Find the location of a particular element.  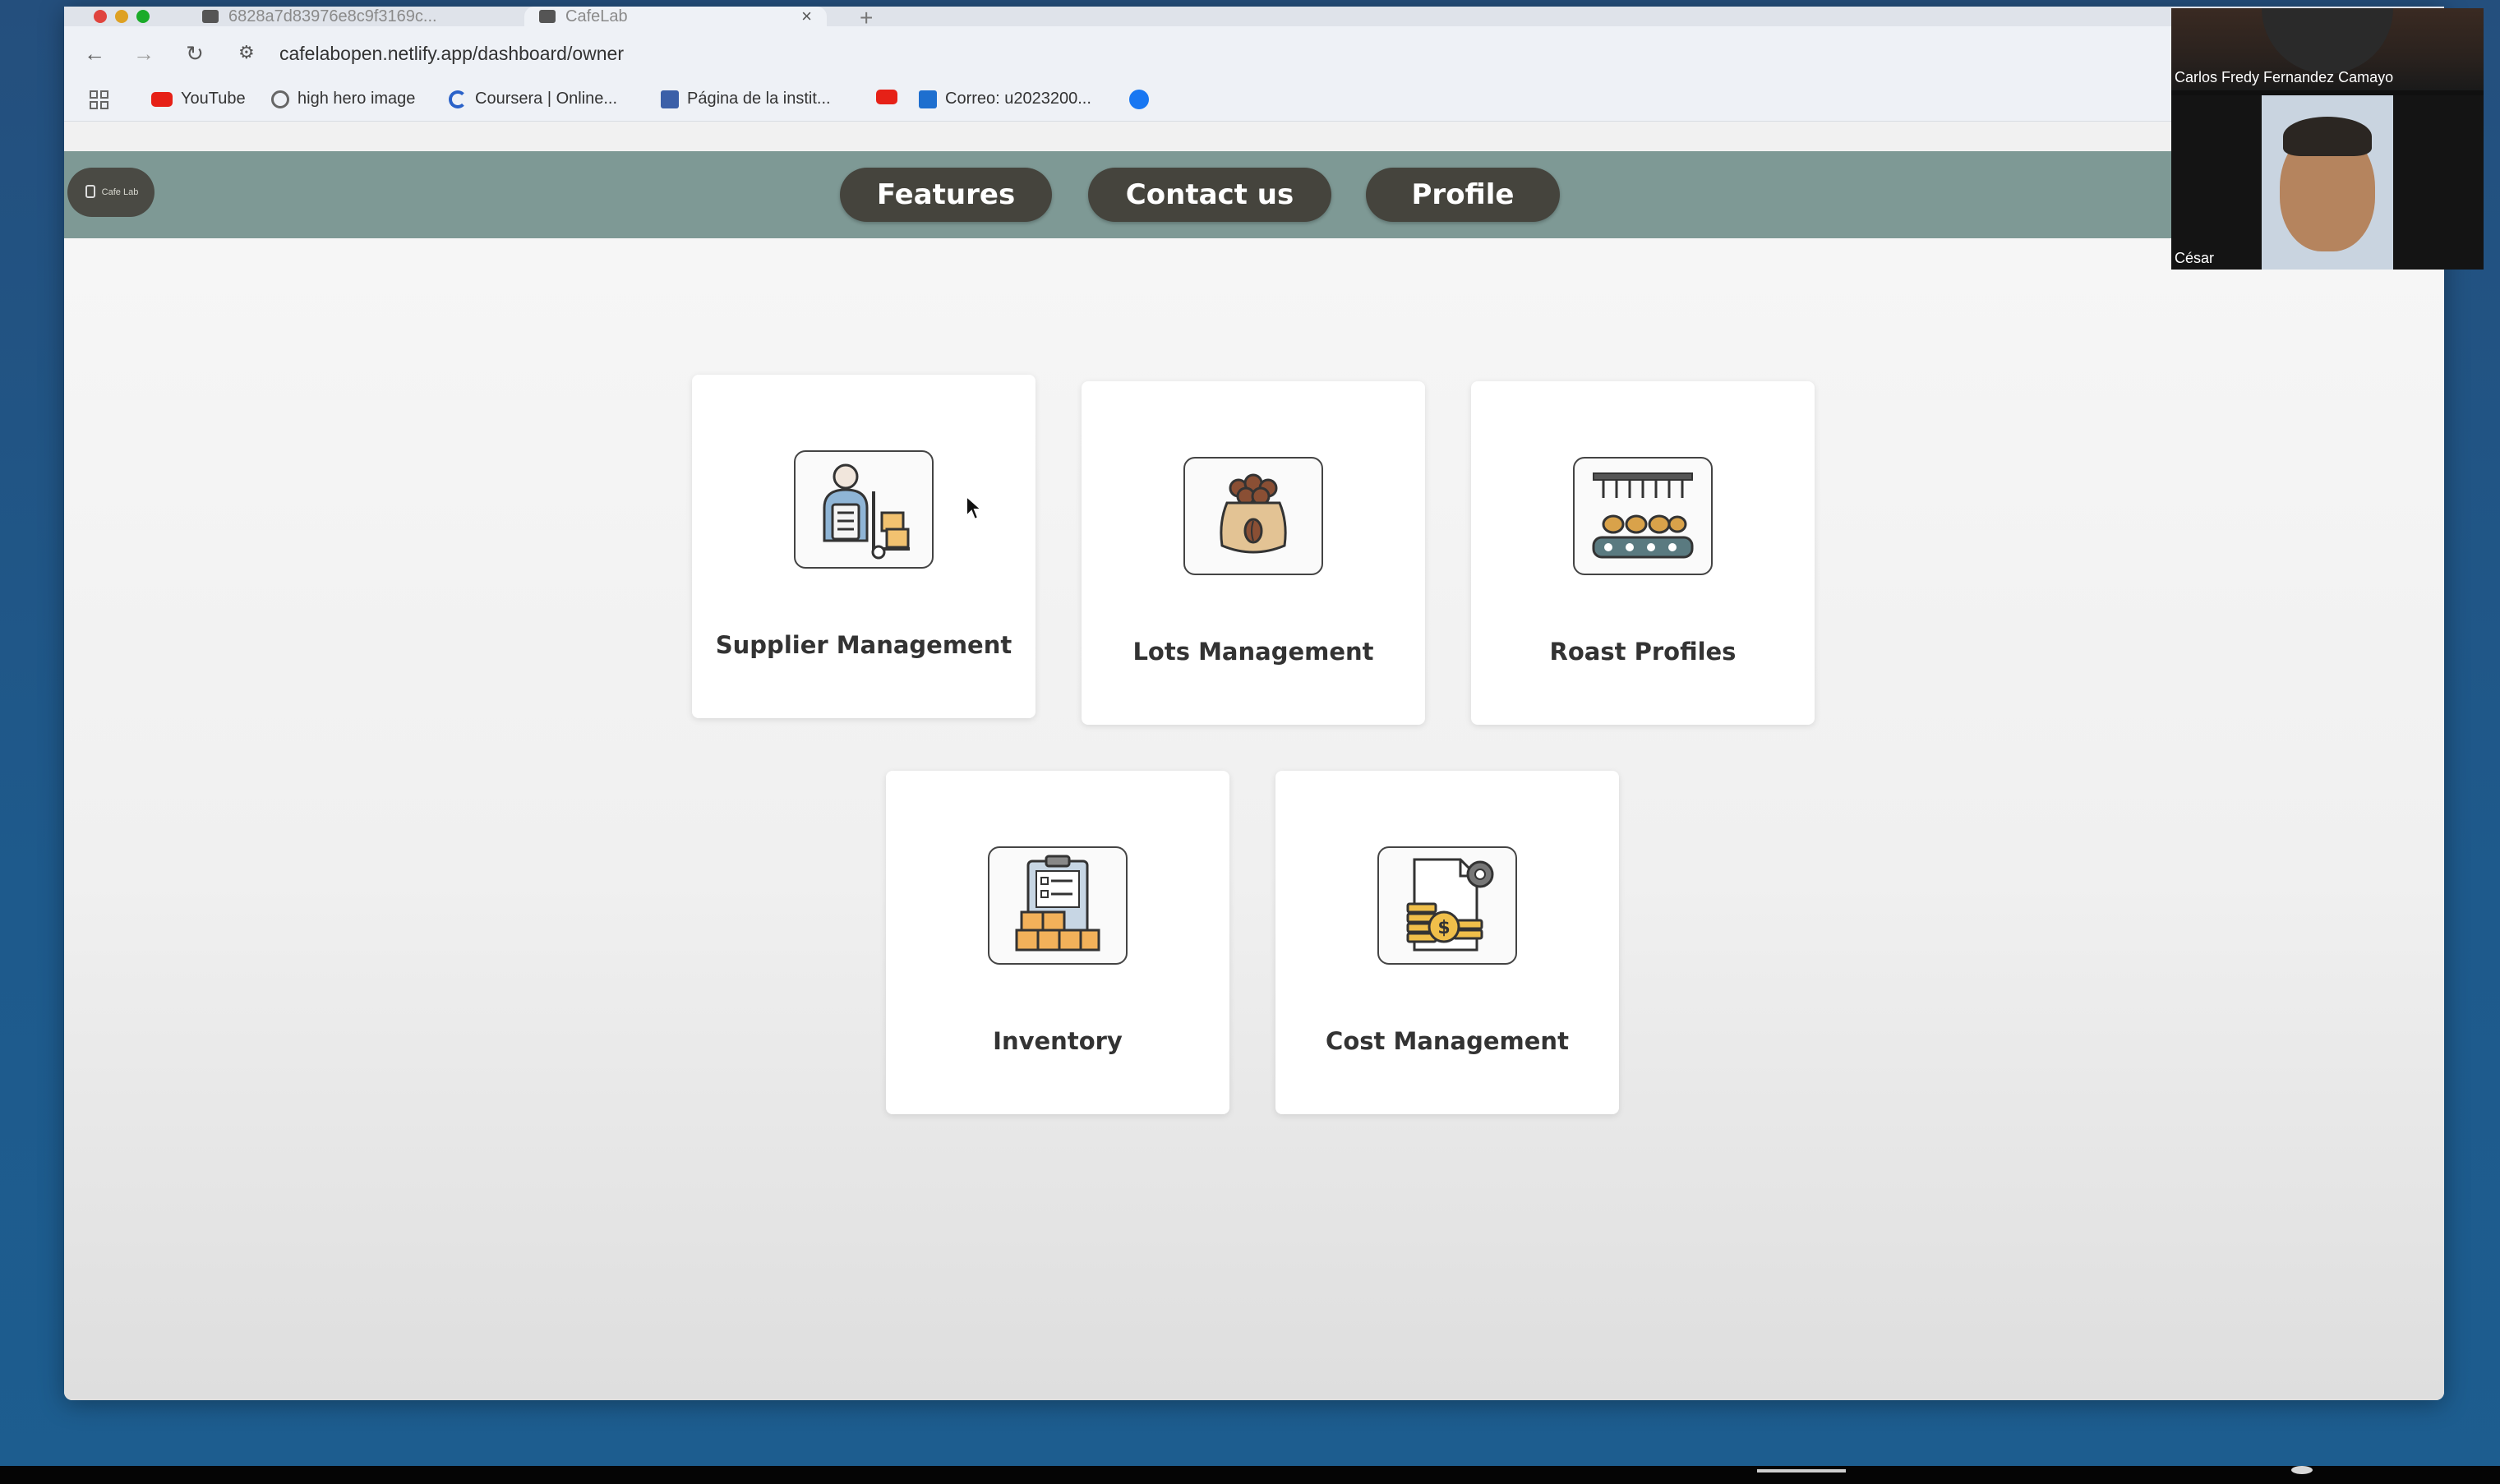

tab-2: CafeLab × is located at coordinates (676, 17).